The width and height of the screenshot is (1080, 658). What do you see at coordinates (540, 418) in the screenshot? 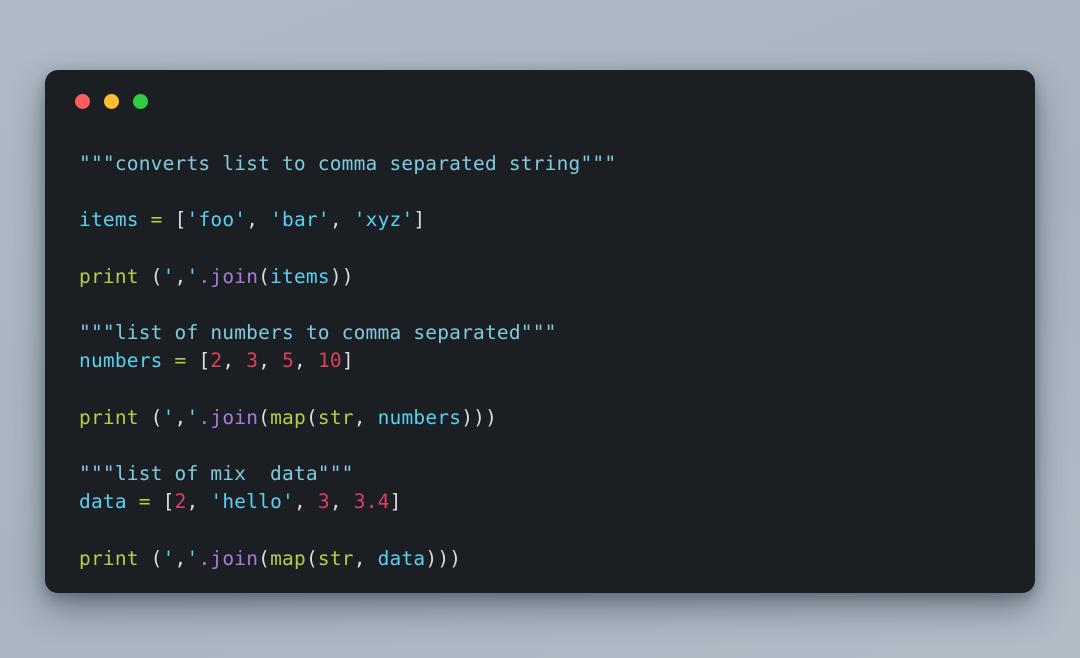
I see `code-line: print (','.join(map(str, numbers)))` at bounding box center [540, 418].